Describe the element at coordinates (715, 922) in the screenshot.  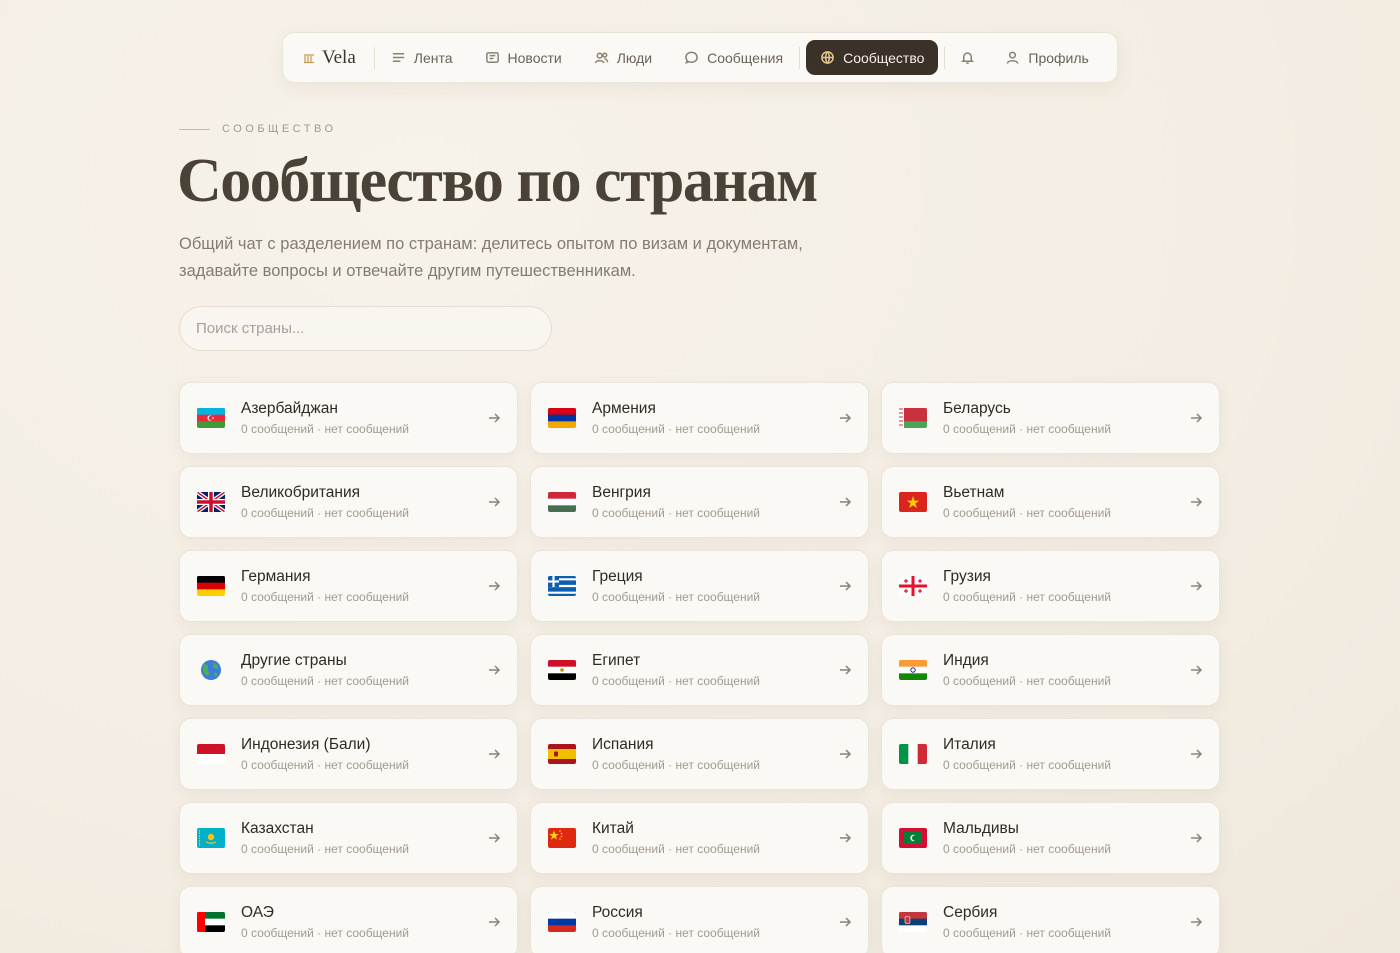
I see `country-card-text: Россия 0 сообщений · нет сообщений` at that location.